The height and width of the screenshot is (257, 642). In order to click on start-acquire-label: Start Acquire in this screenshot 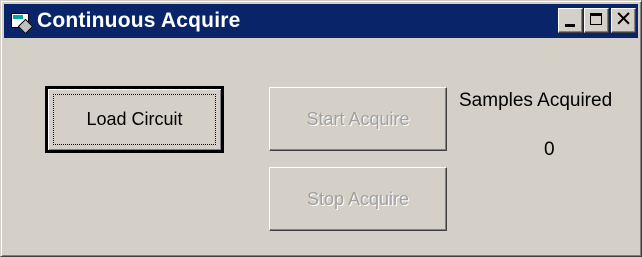, I will do `click(358, 118)`.